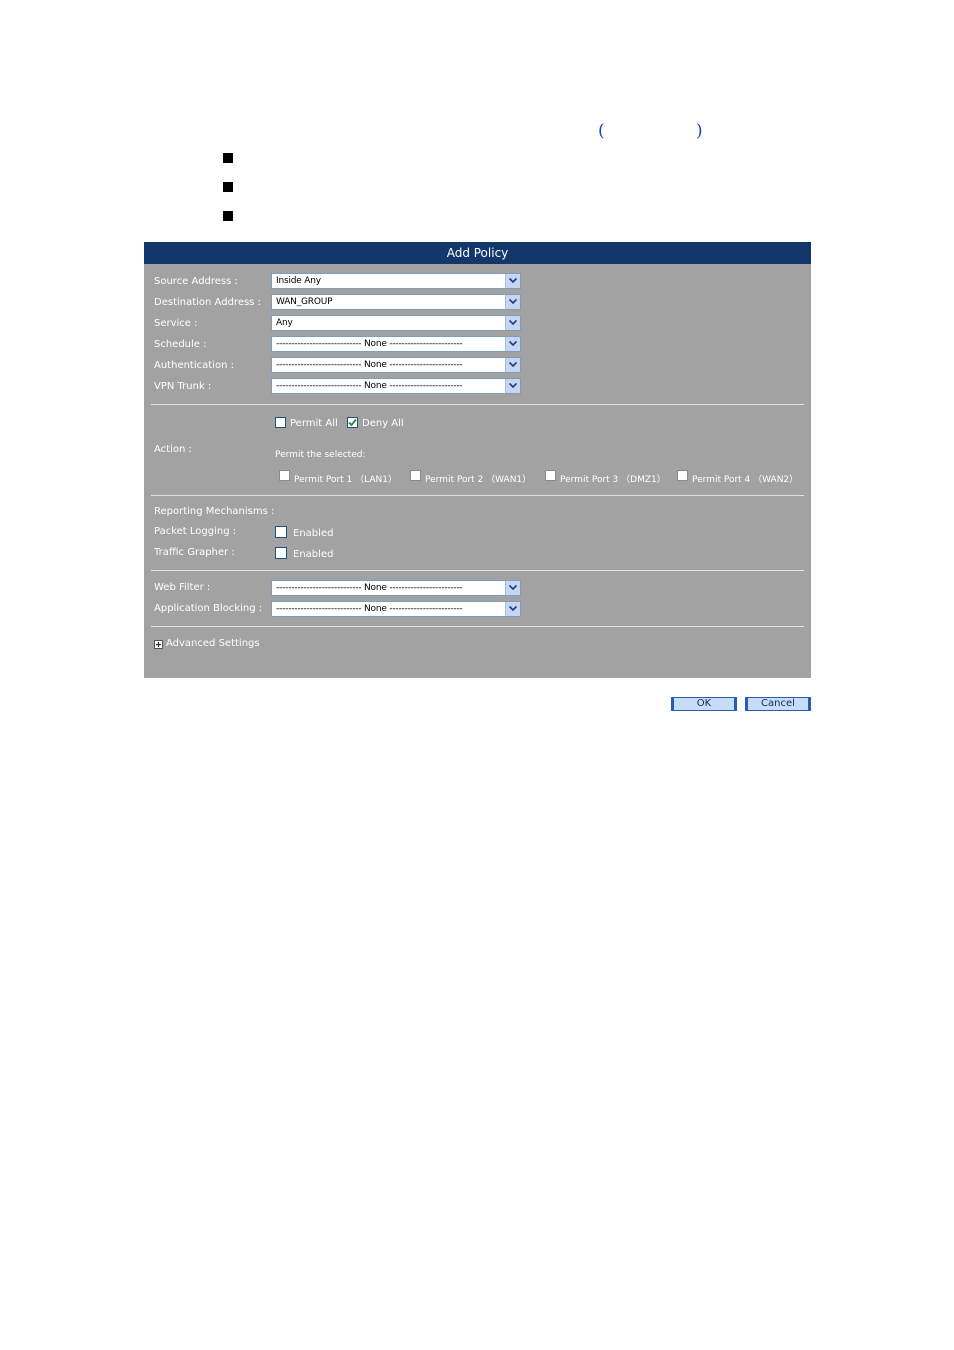  Describe the element at coordinates (281, 532) in the screenshot. I see `packet-logging-checkbox` at that location.